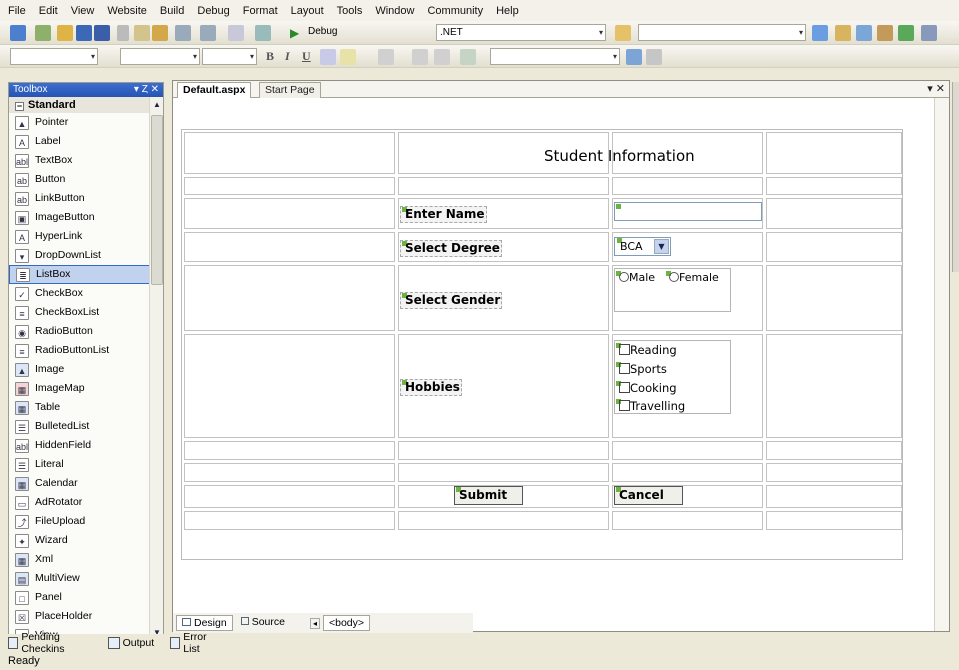 Image resolution: width=959 pixels, height=670 pixels. Describe the element at coordinates (54, 56) in the screenshot. I see `block-format-dropdown: ▾` at that location.